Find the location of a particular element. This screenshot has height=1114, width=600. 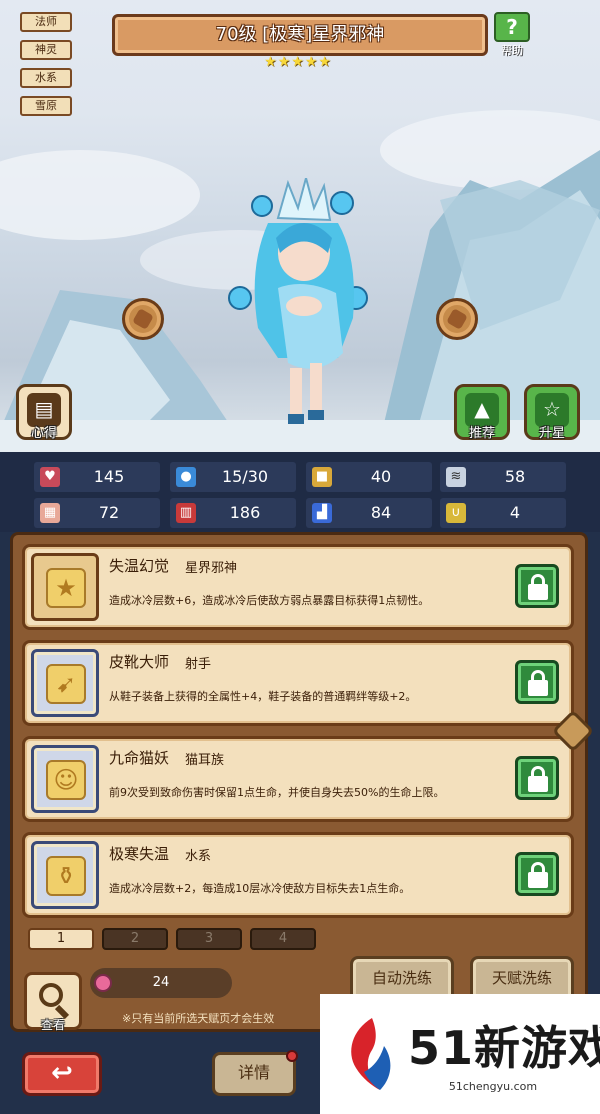

star-rating: ★ ★ ★ ★ ★ is located at coordinates (302, 62).